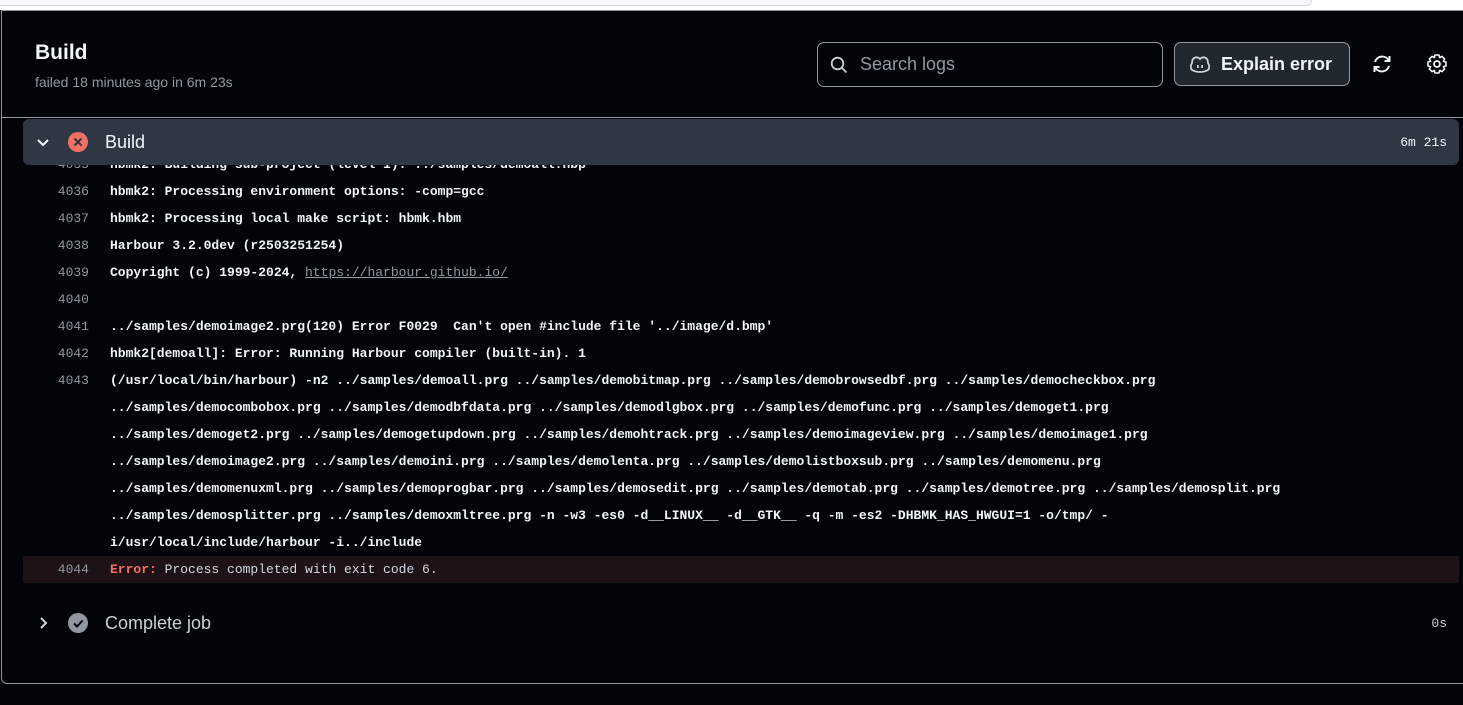  Describe the element at coordinates (990, 64) in the screenshot. I see `search-logs-input: Search logs` at that location.